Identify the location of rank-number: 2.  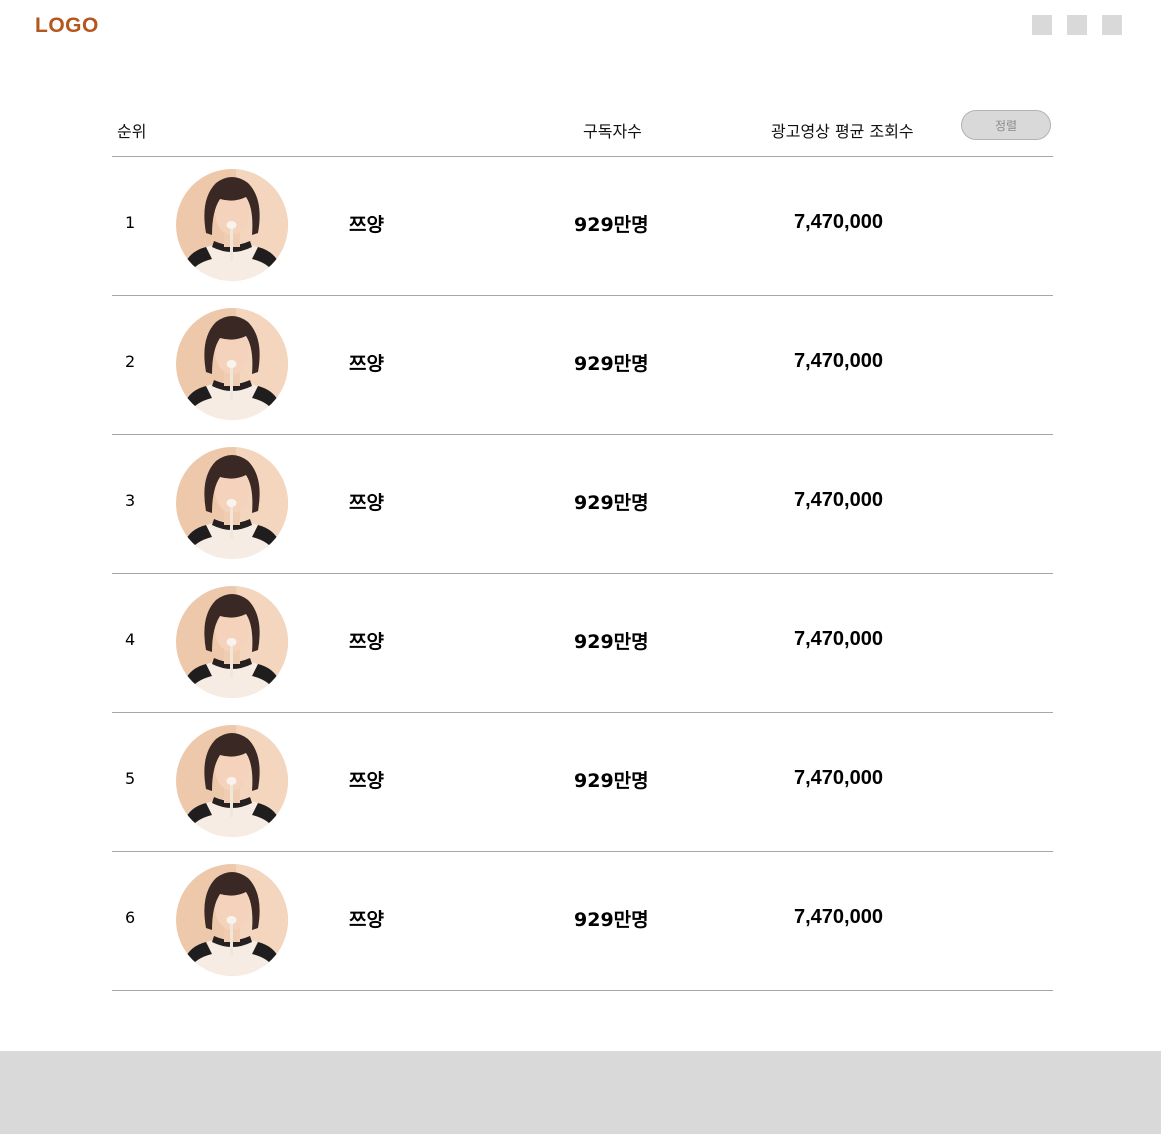
(130, 361).